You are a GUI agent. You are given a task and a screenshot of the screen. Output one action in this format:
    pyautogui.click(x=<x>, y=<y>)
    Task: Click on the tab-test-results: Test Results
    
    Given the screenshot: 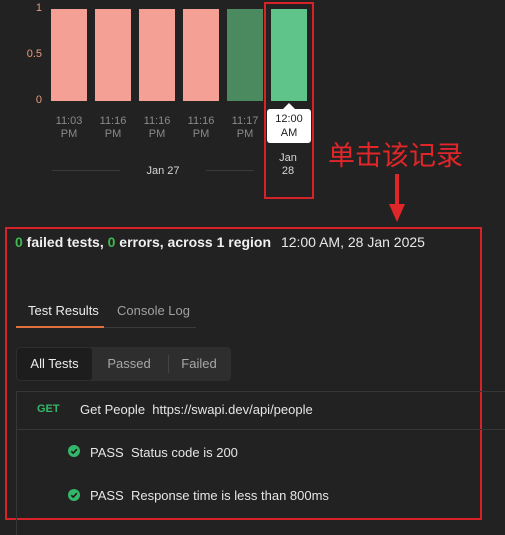 What is the action you would take?
    pyautogui.click(x=63, y=310)
    